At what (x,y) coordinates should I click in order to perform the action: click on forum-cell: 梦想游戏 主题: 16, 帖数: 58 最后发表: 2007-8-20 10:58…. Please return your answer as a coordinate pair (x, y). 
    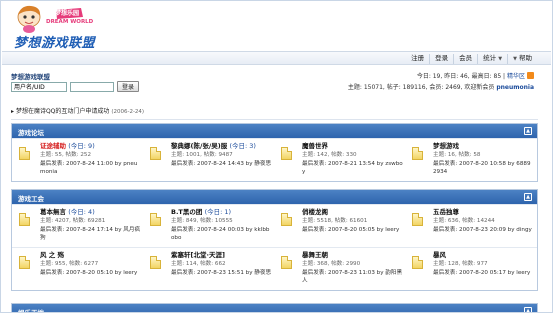
    Looking at the image, I should click on (470, 160).